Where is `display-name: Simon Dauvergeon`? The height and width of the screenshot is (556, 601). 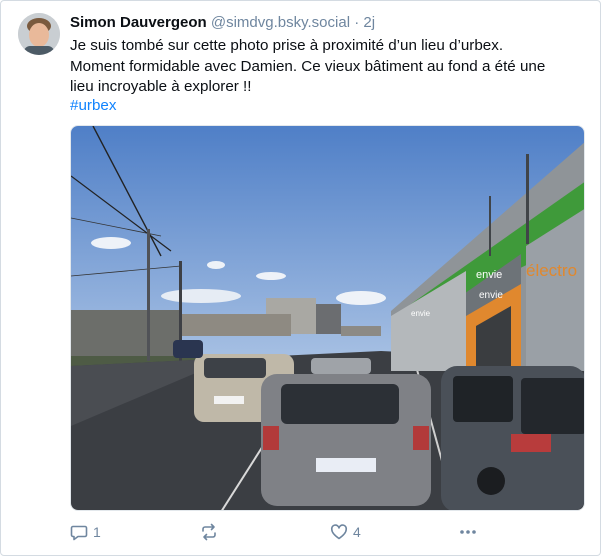
display-name: Simon Dauvergeon is located at coordinates (138, 22).